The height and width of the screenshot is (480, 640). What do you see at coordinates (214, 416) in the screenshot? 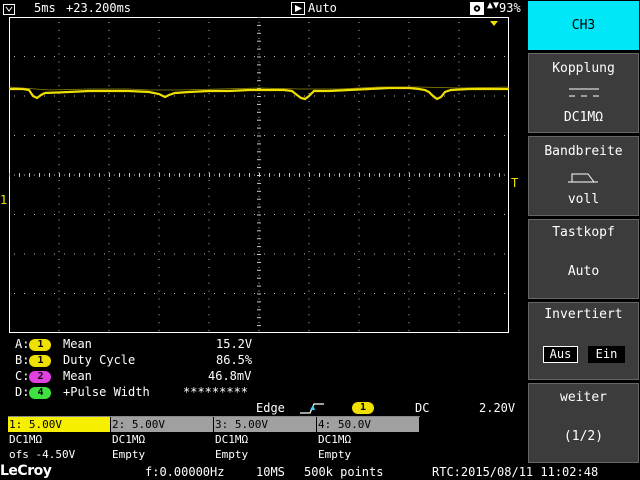
I see `divider` at bounding box center [214, 416].